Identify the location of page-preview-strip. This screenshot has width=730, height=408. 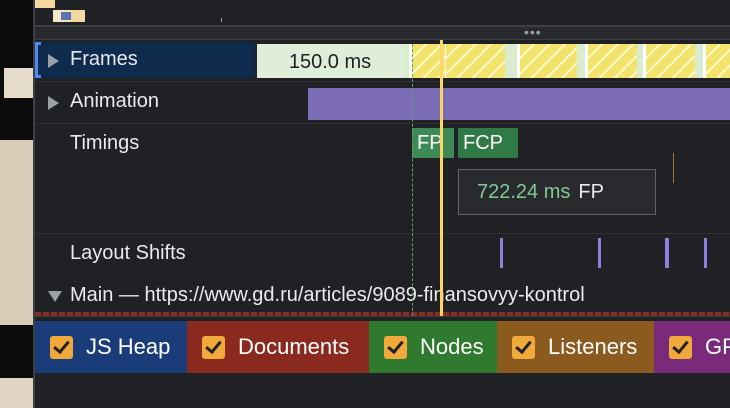
(16, 204).